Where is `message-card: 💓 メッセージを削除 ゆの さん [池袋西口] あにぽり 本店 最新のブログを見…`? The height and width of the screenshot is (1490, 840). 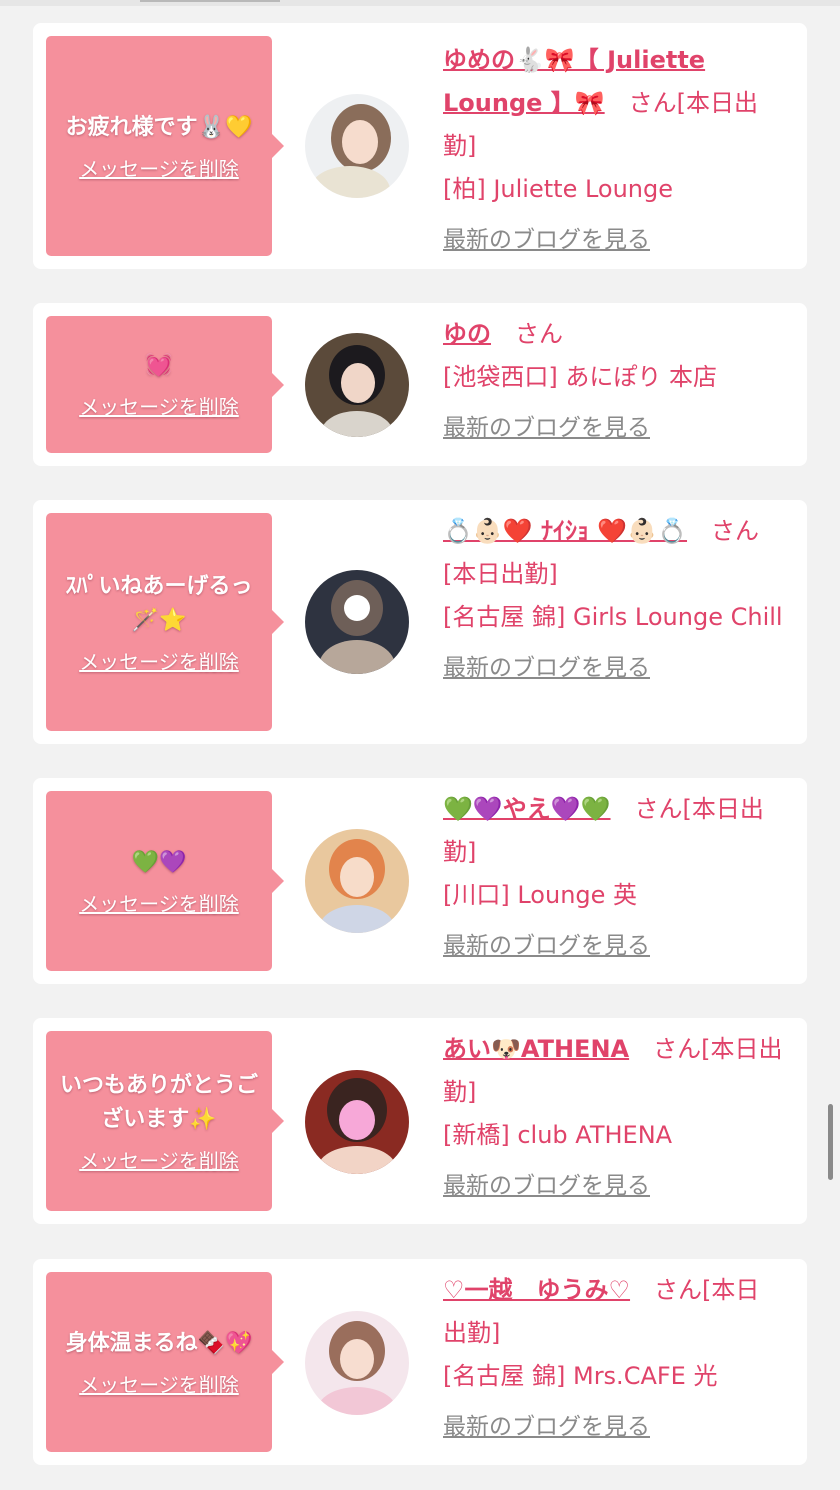
message-card: 💓 メッセージを削除 ゆの さん [池袋西口] あにぽり 本店 最新のブログを見… is located at coordinates (420, 384).